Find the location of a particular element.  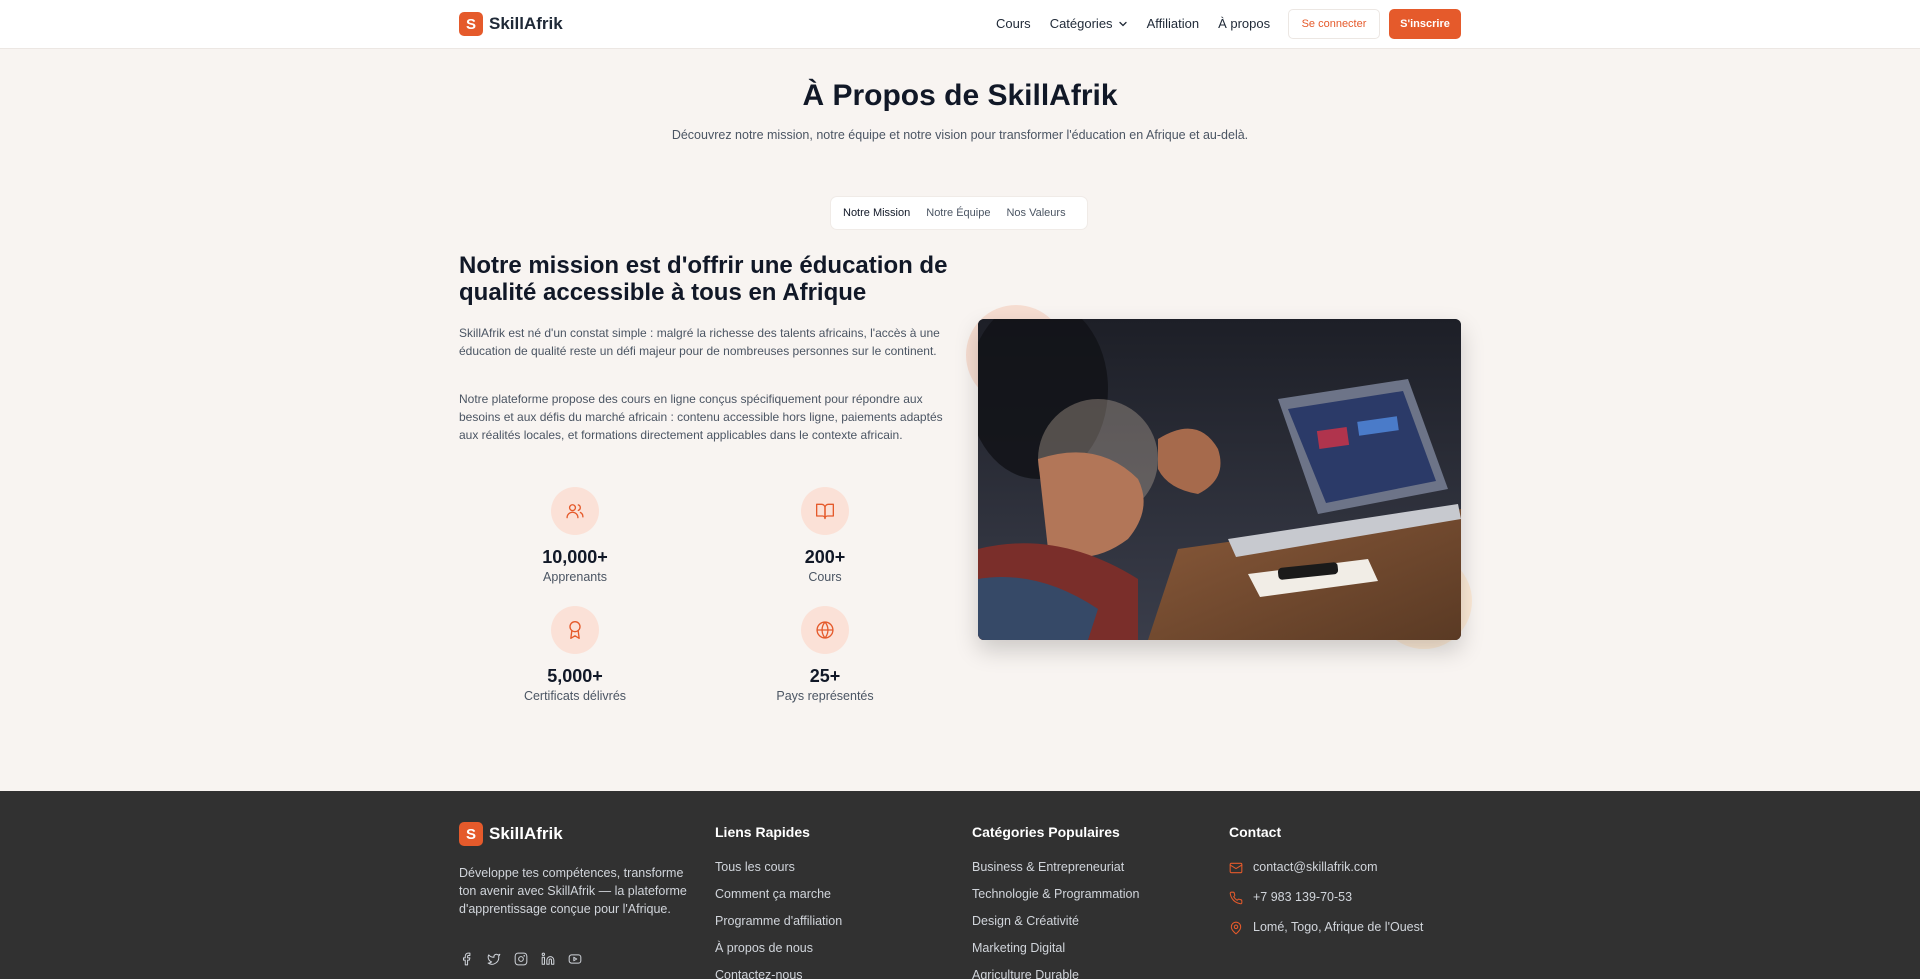

team-meeting-photo is located at coordinates (1219, 479).